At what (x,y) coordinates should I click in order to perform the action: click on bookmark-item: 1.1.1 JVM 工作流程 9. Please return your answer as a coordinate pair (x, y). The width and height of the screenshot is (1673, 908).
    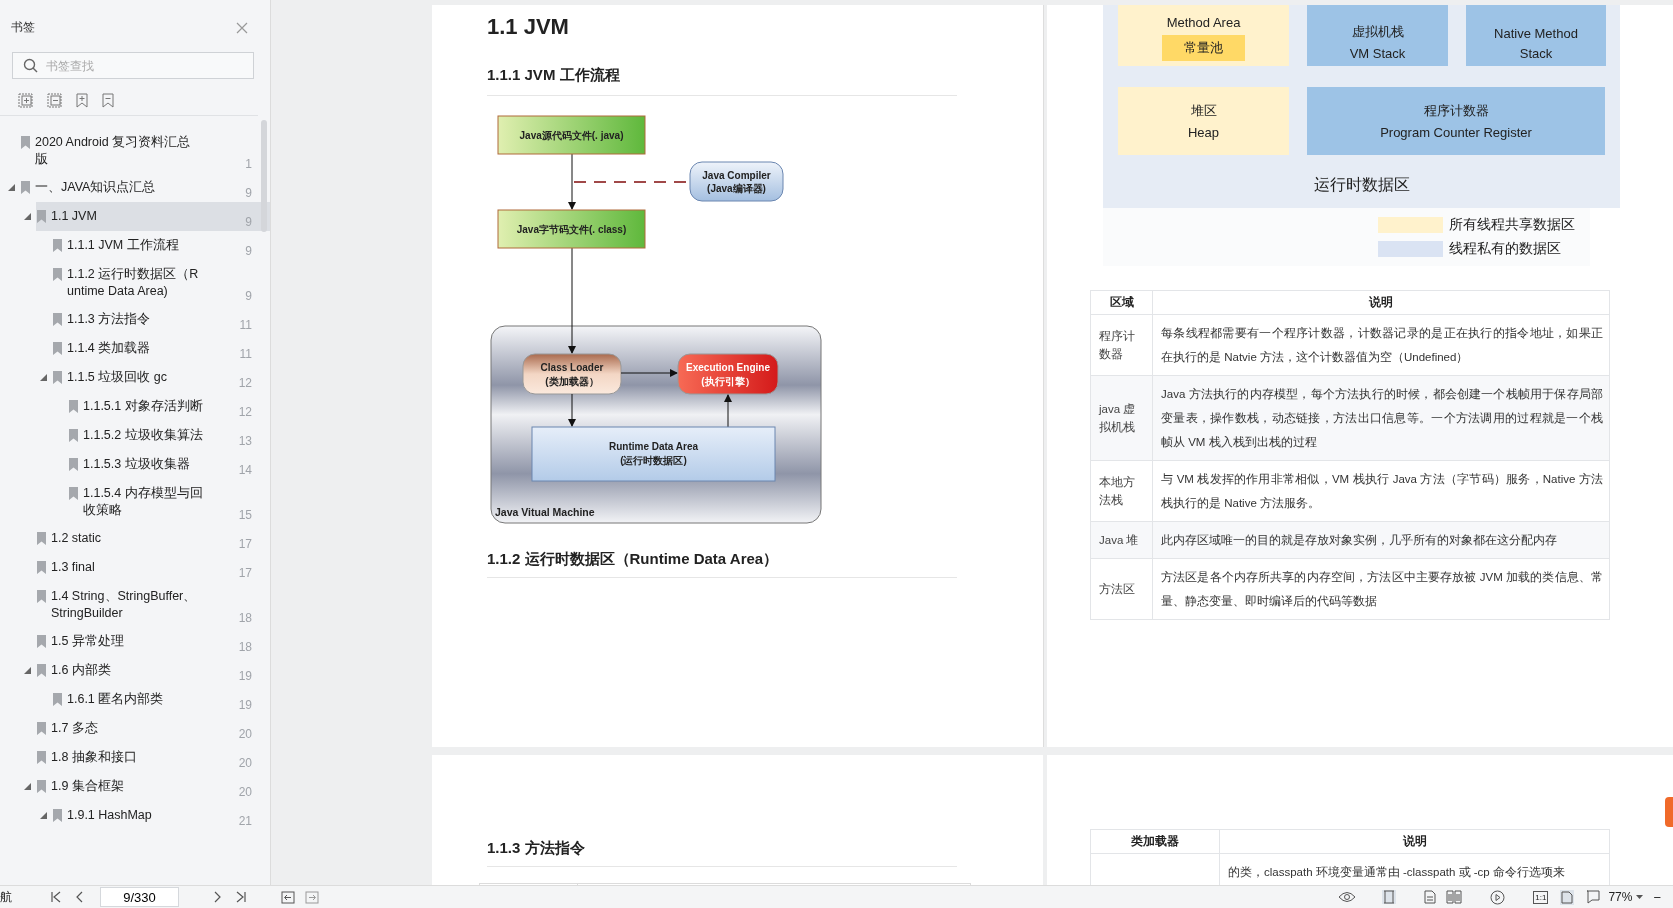
    Looking at the image, I should click on (135, 245).